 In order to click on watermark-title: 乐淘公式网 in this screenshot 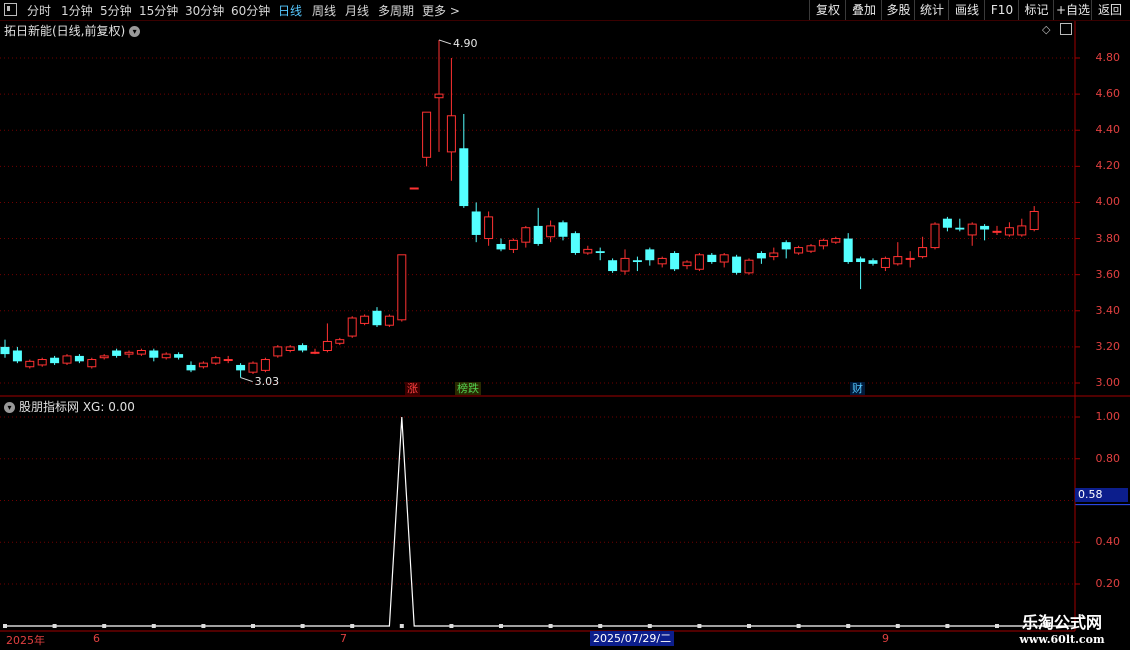, I will do `click(1061, 622)`.